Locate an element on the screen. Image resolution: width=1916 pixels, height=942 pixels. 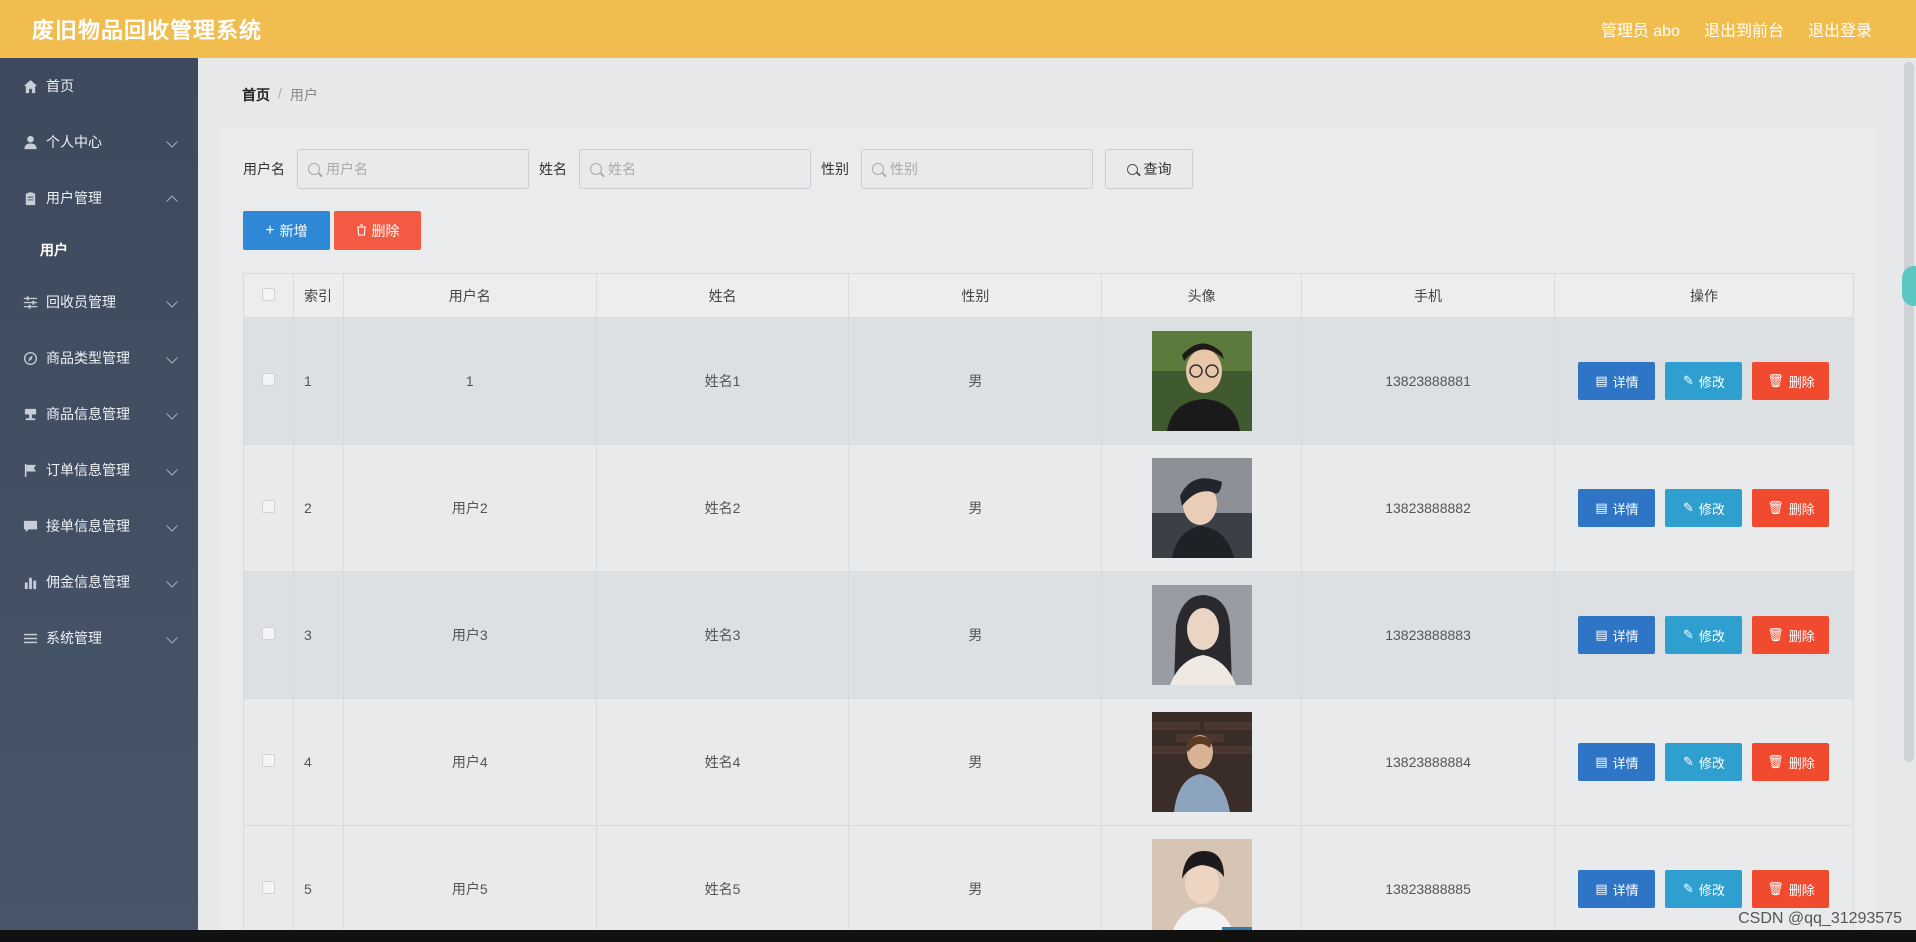
vertical-scrollbar is located at coordinates (1909, 412).